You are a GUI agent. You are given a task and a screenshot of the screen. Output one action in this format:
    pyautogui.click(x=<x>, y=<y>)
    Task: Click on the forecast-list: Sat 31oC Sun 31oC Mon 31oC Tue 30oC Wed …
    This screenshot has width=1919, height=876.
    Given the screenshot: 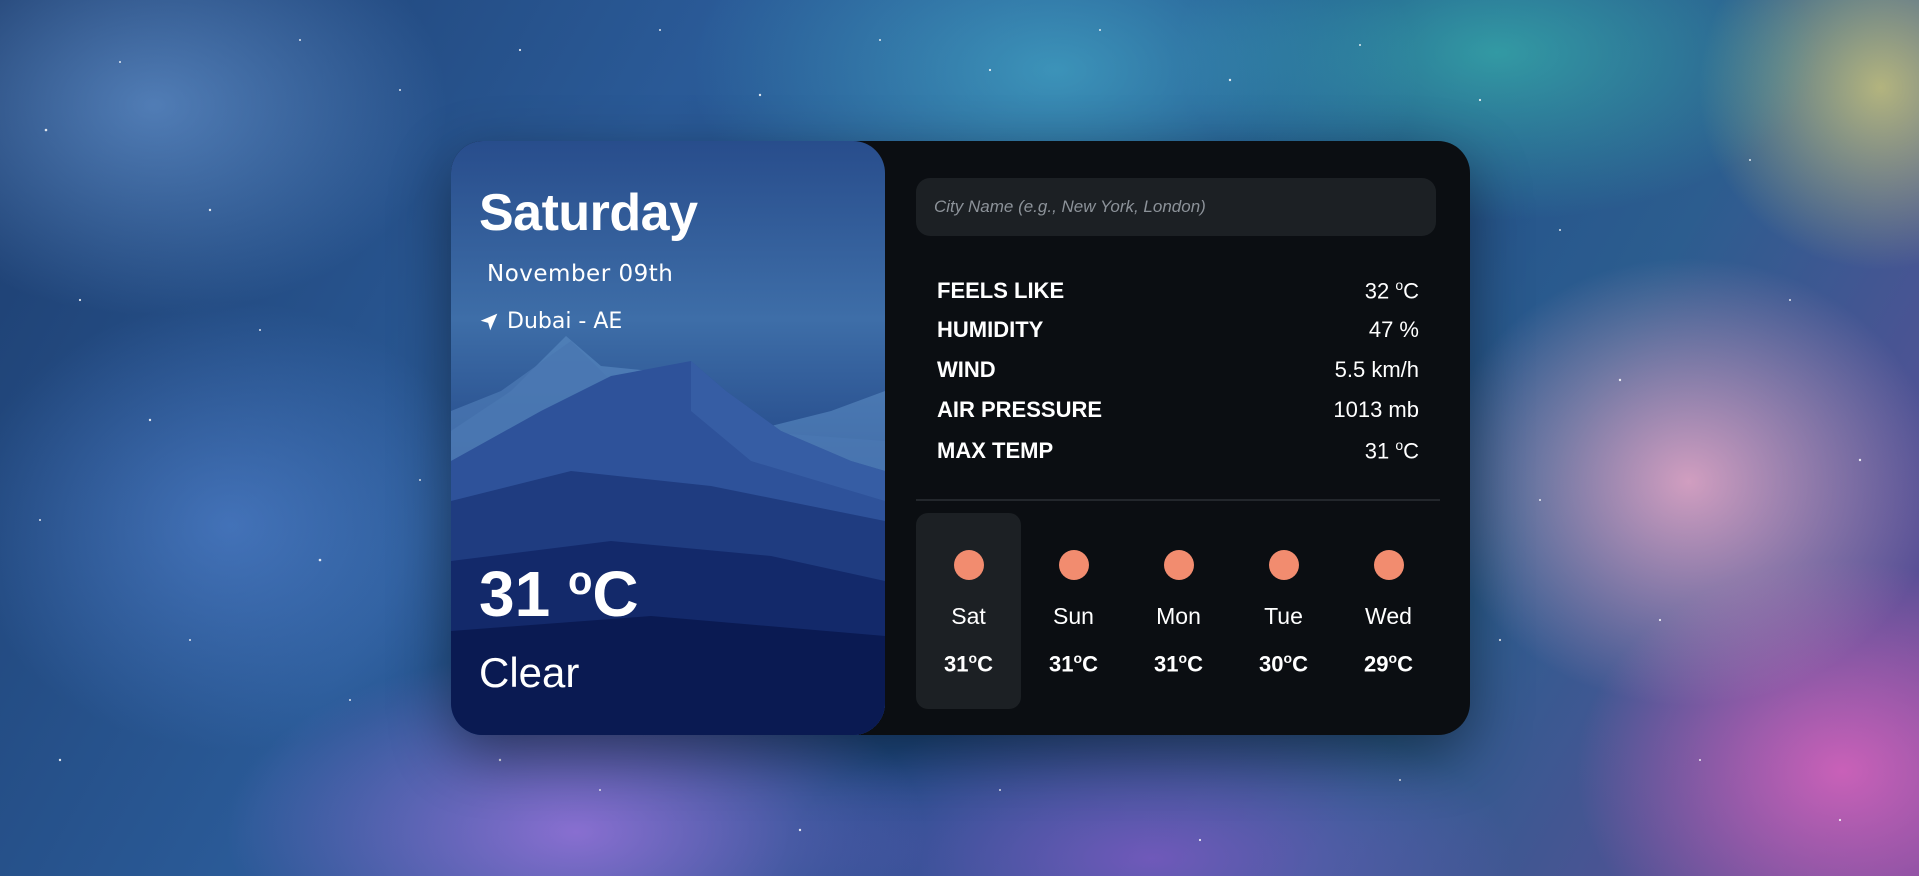 What is the action you would take?
    pyautogui.click(x=1178, y=611)
    